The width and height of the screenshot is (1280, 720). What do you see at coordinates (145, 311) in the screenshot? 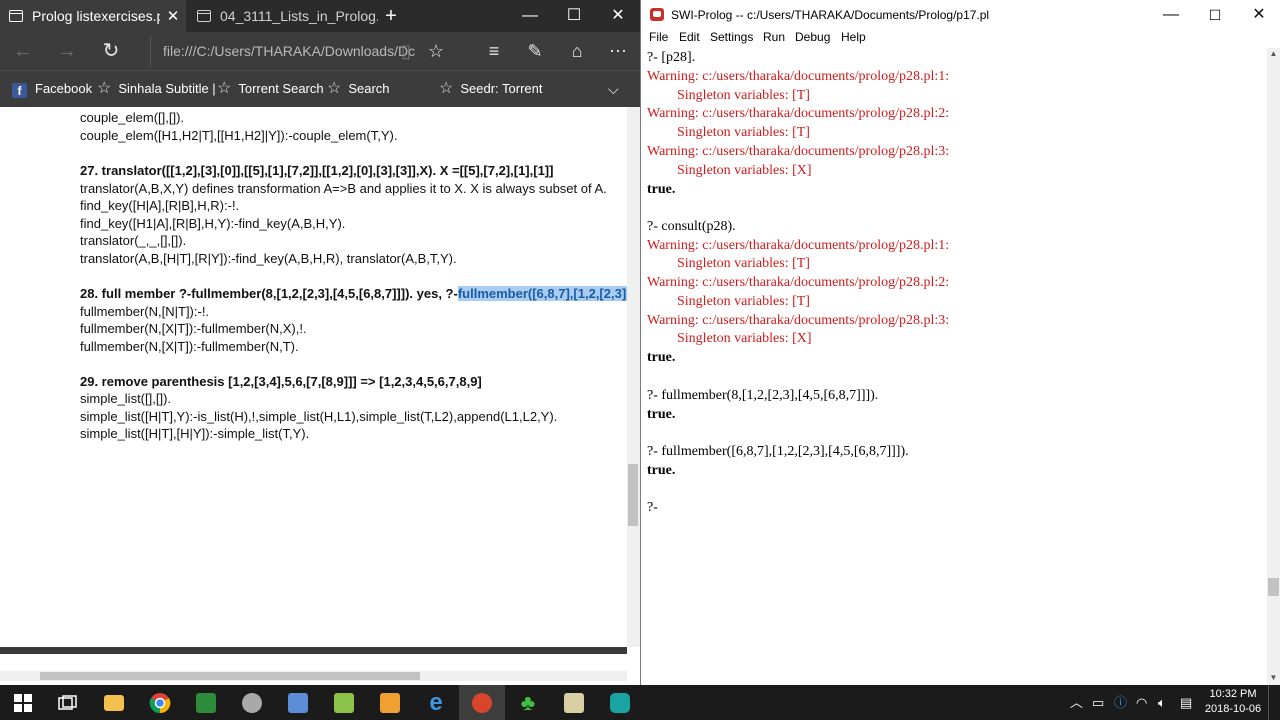
I see `doc-line: fullmember(N,[N|T]):-!.` at bounding box center [145, 311].